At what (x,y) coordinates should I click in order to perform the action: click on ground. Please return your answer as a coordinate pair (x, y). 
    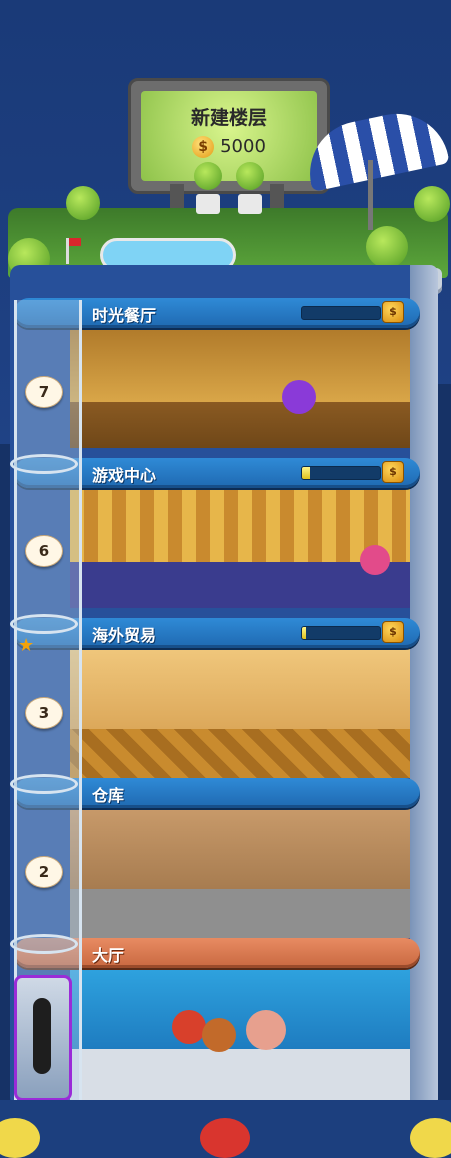
    Looking at the image, I should click on (225, 1129).